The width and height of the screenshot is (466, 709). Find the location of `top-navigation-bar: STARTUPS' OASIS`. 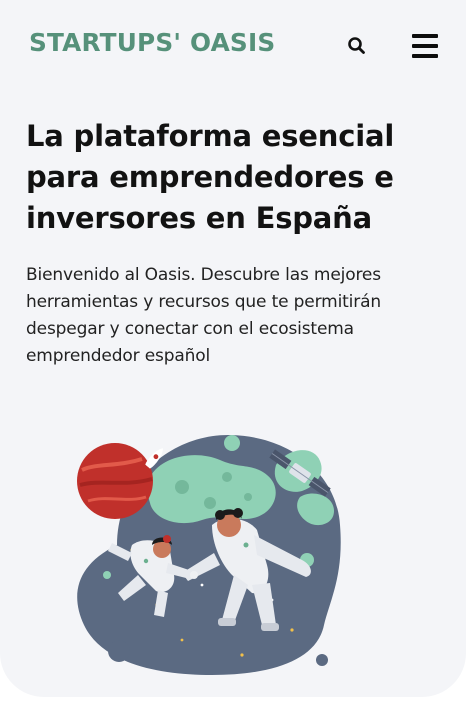

top-navigation-bar: STARTUPS' OASIS is located at coordinates (233, 48).